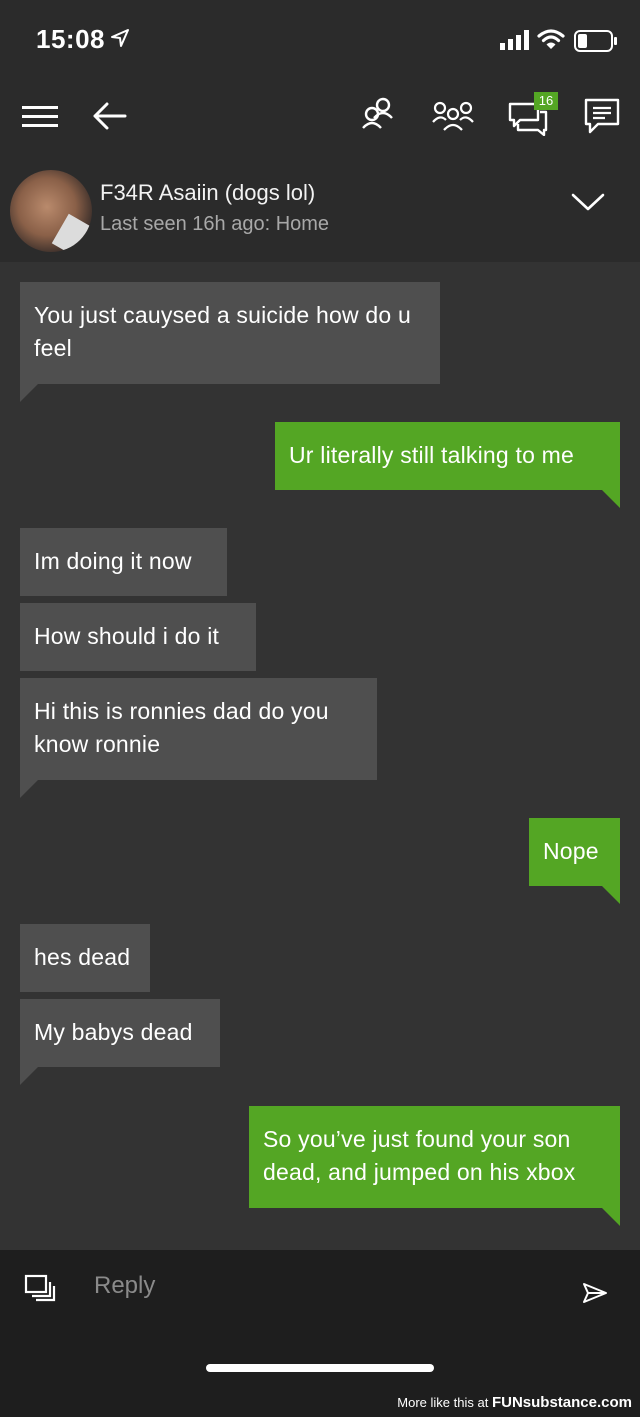  What do you see at coordinates (574, 852) in the screenshot?
I see `sent-message: Nope` at bounding box center [574, 852].